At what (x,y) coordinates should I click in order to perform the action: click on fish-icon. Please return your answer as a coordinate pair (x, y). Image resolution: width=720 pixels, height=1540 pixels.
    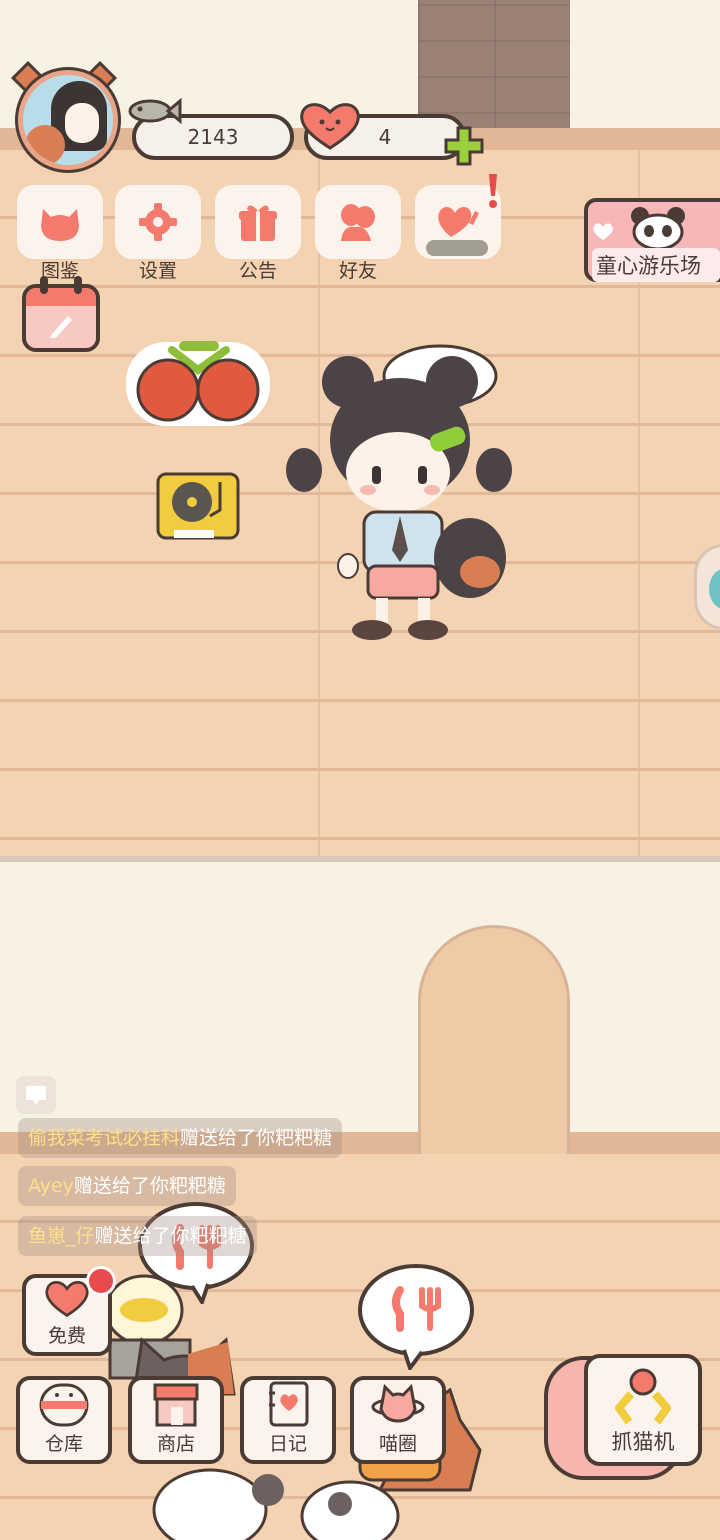
    Looking at the image, I should click on (155, 111).